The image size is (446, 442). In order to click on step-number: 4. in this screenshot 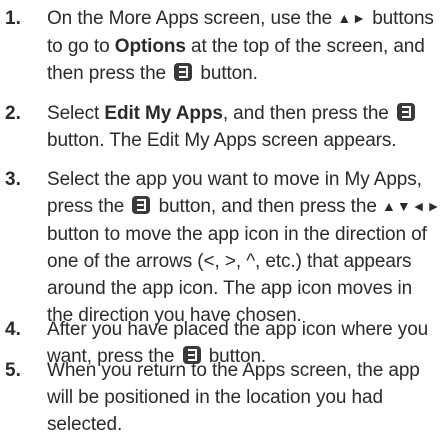, I will do `click(13, 329)`.